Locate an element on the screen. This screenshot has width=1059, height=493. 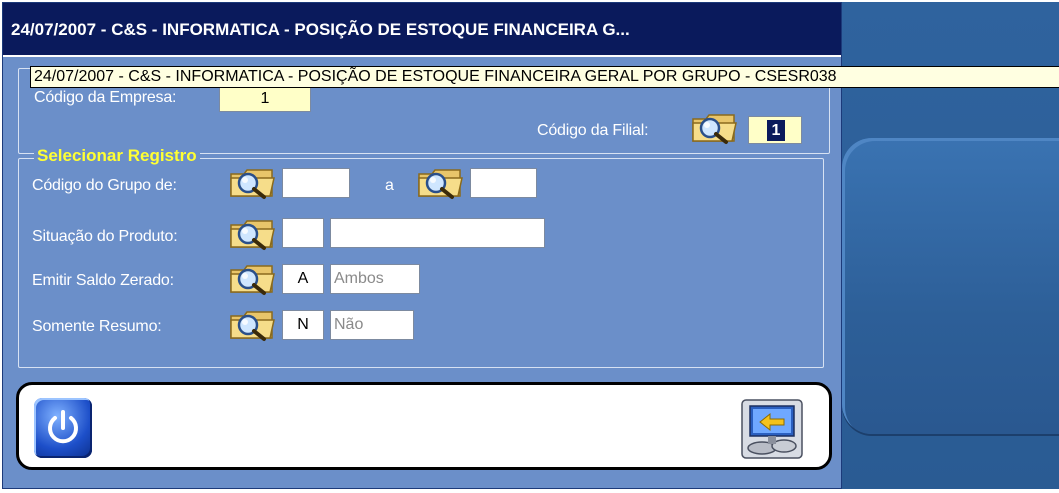
situacao-produto-label: Situação do Produto: is located at coordinates (105, 236).